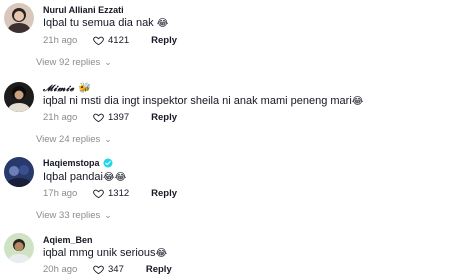  Describe the element at coordinates (119, 117) in the screenshot. I see `like-count: 1397` at that location.